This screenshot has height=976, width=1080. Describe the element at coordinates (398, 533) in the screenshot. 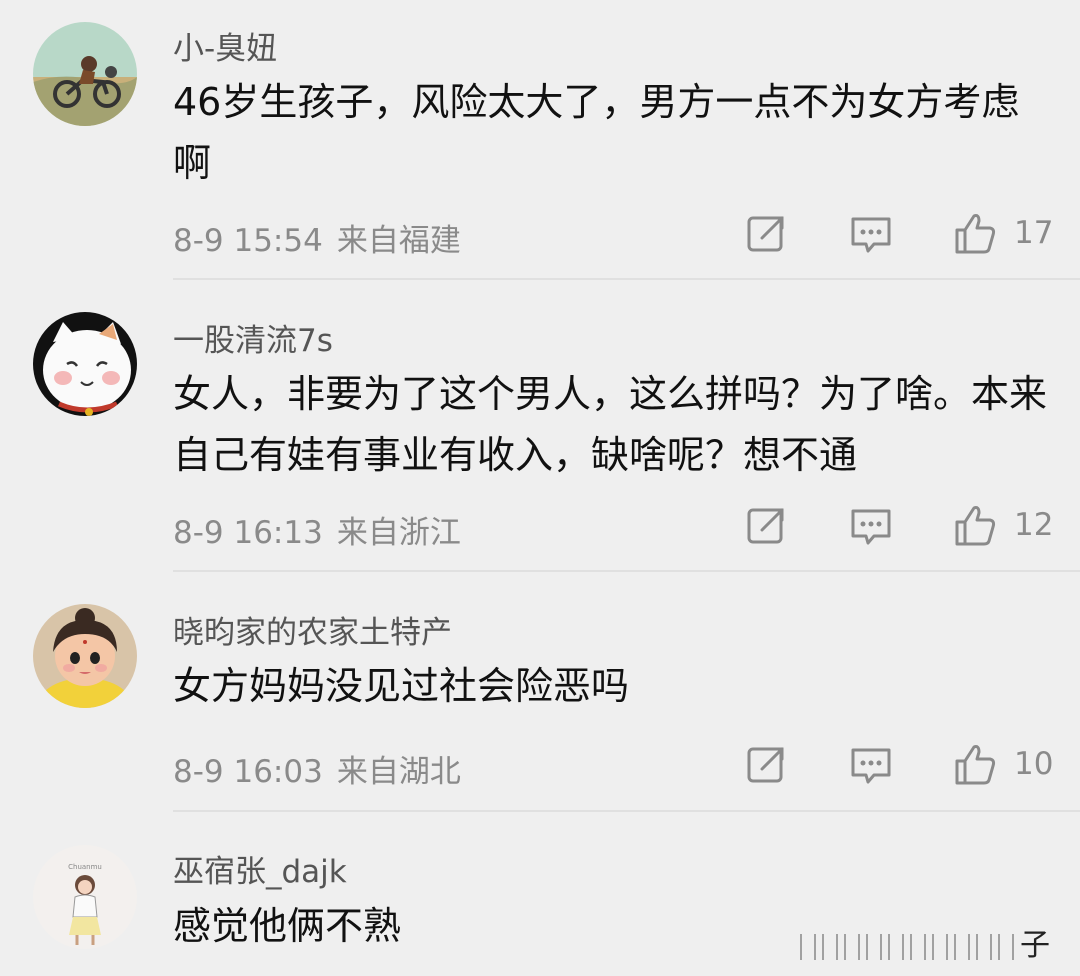

I see `comment-location: 来自浙江` at that location.